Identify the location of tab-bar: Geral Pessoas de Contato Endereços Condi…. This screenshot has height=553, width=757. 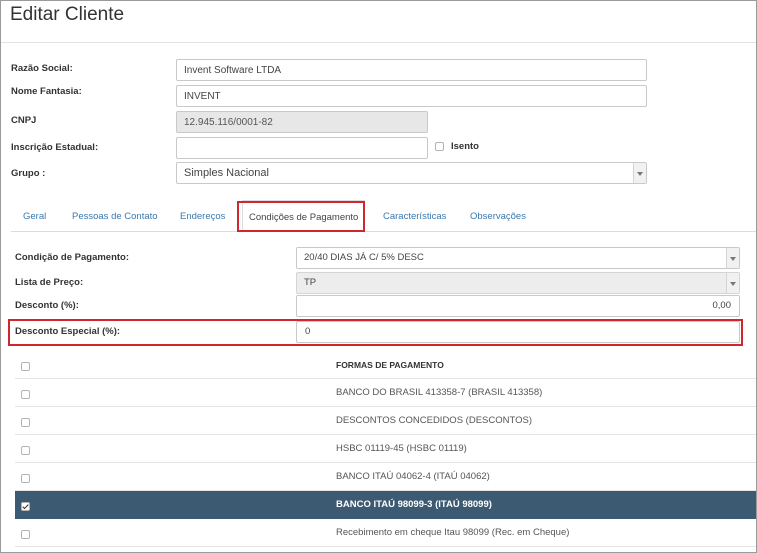
(383, 216).